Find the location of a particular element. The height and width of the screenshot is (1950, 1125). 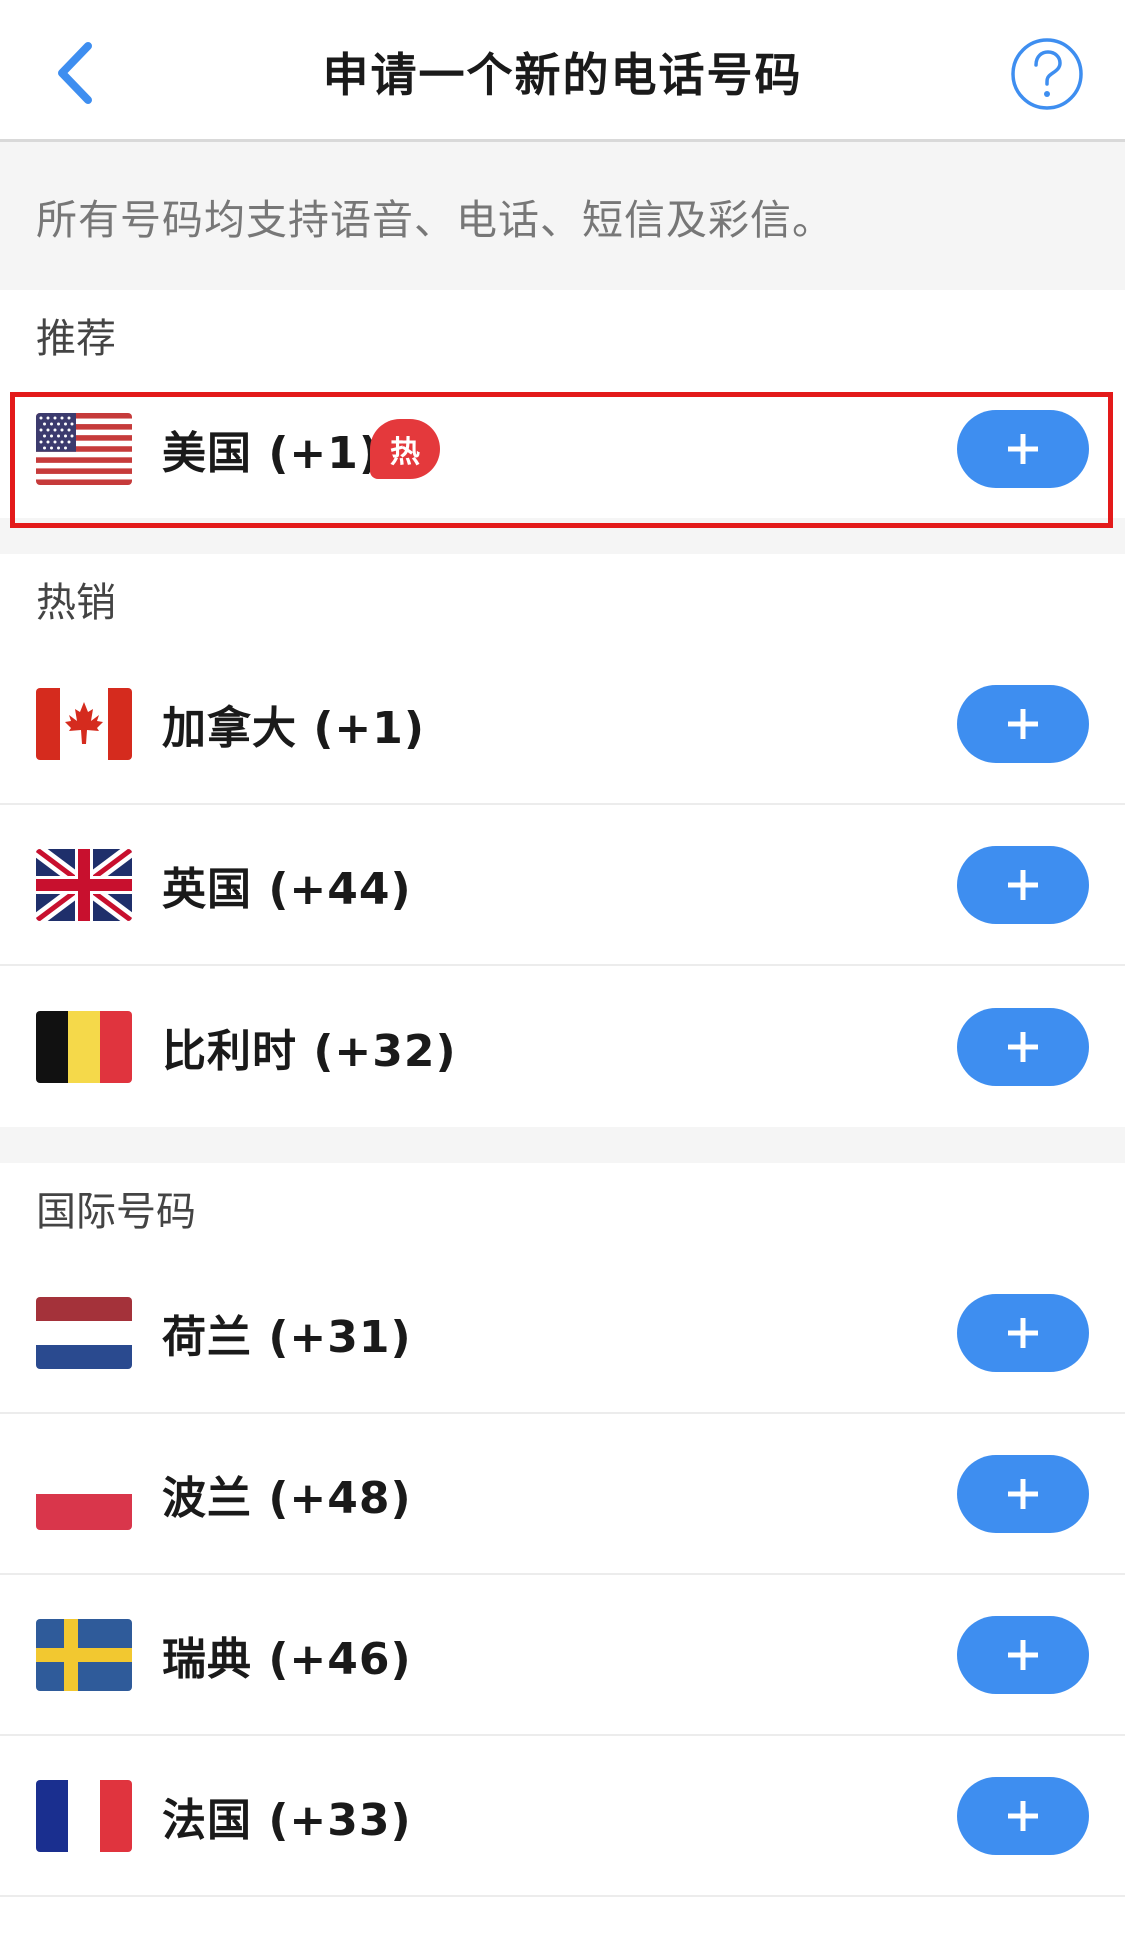

question-circle-icon is located at coordinates (1047, 74).